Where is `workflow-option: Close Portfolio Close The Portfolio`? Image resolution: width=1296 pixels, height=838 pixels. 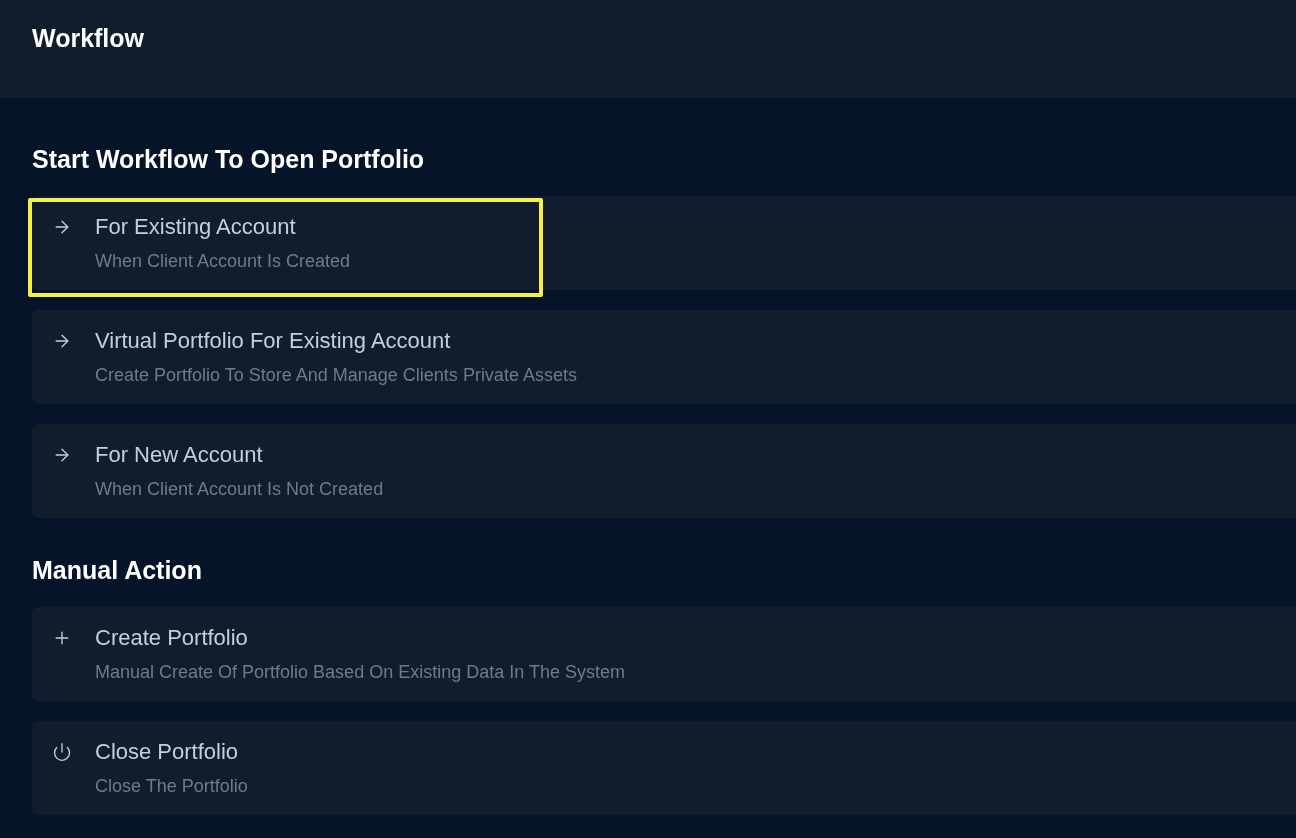
workflow-option: Close Portfolio Close The Portfolio is located at coordinates (664, 768).